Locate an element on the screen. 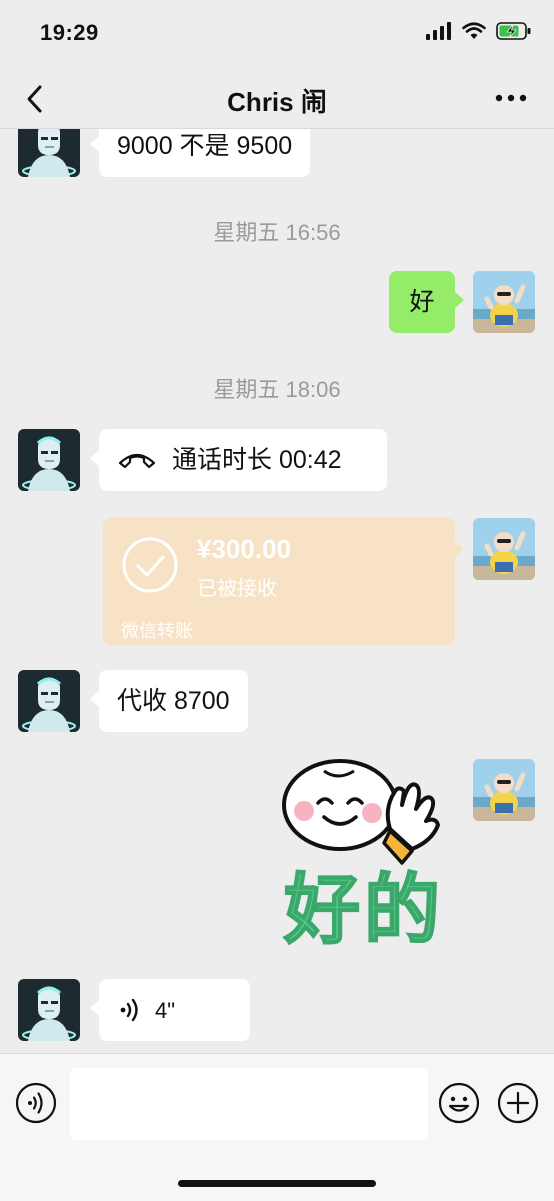 This screenshot has height=1201, width=554. status-icons is located at coordinates (479, 31).